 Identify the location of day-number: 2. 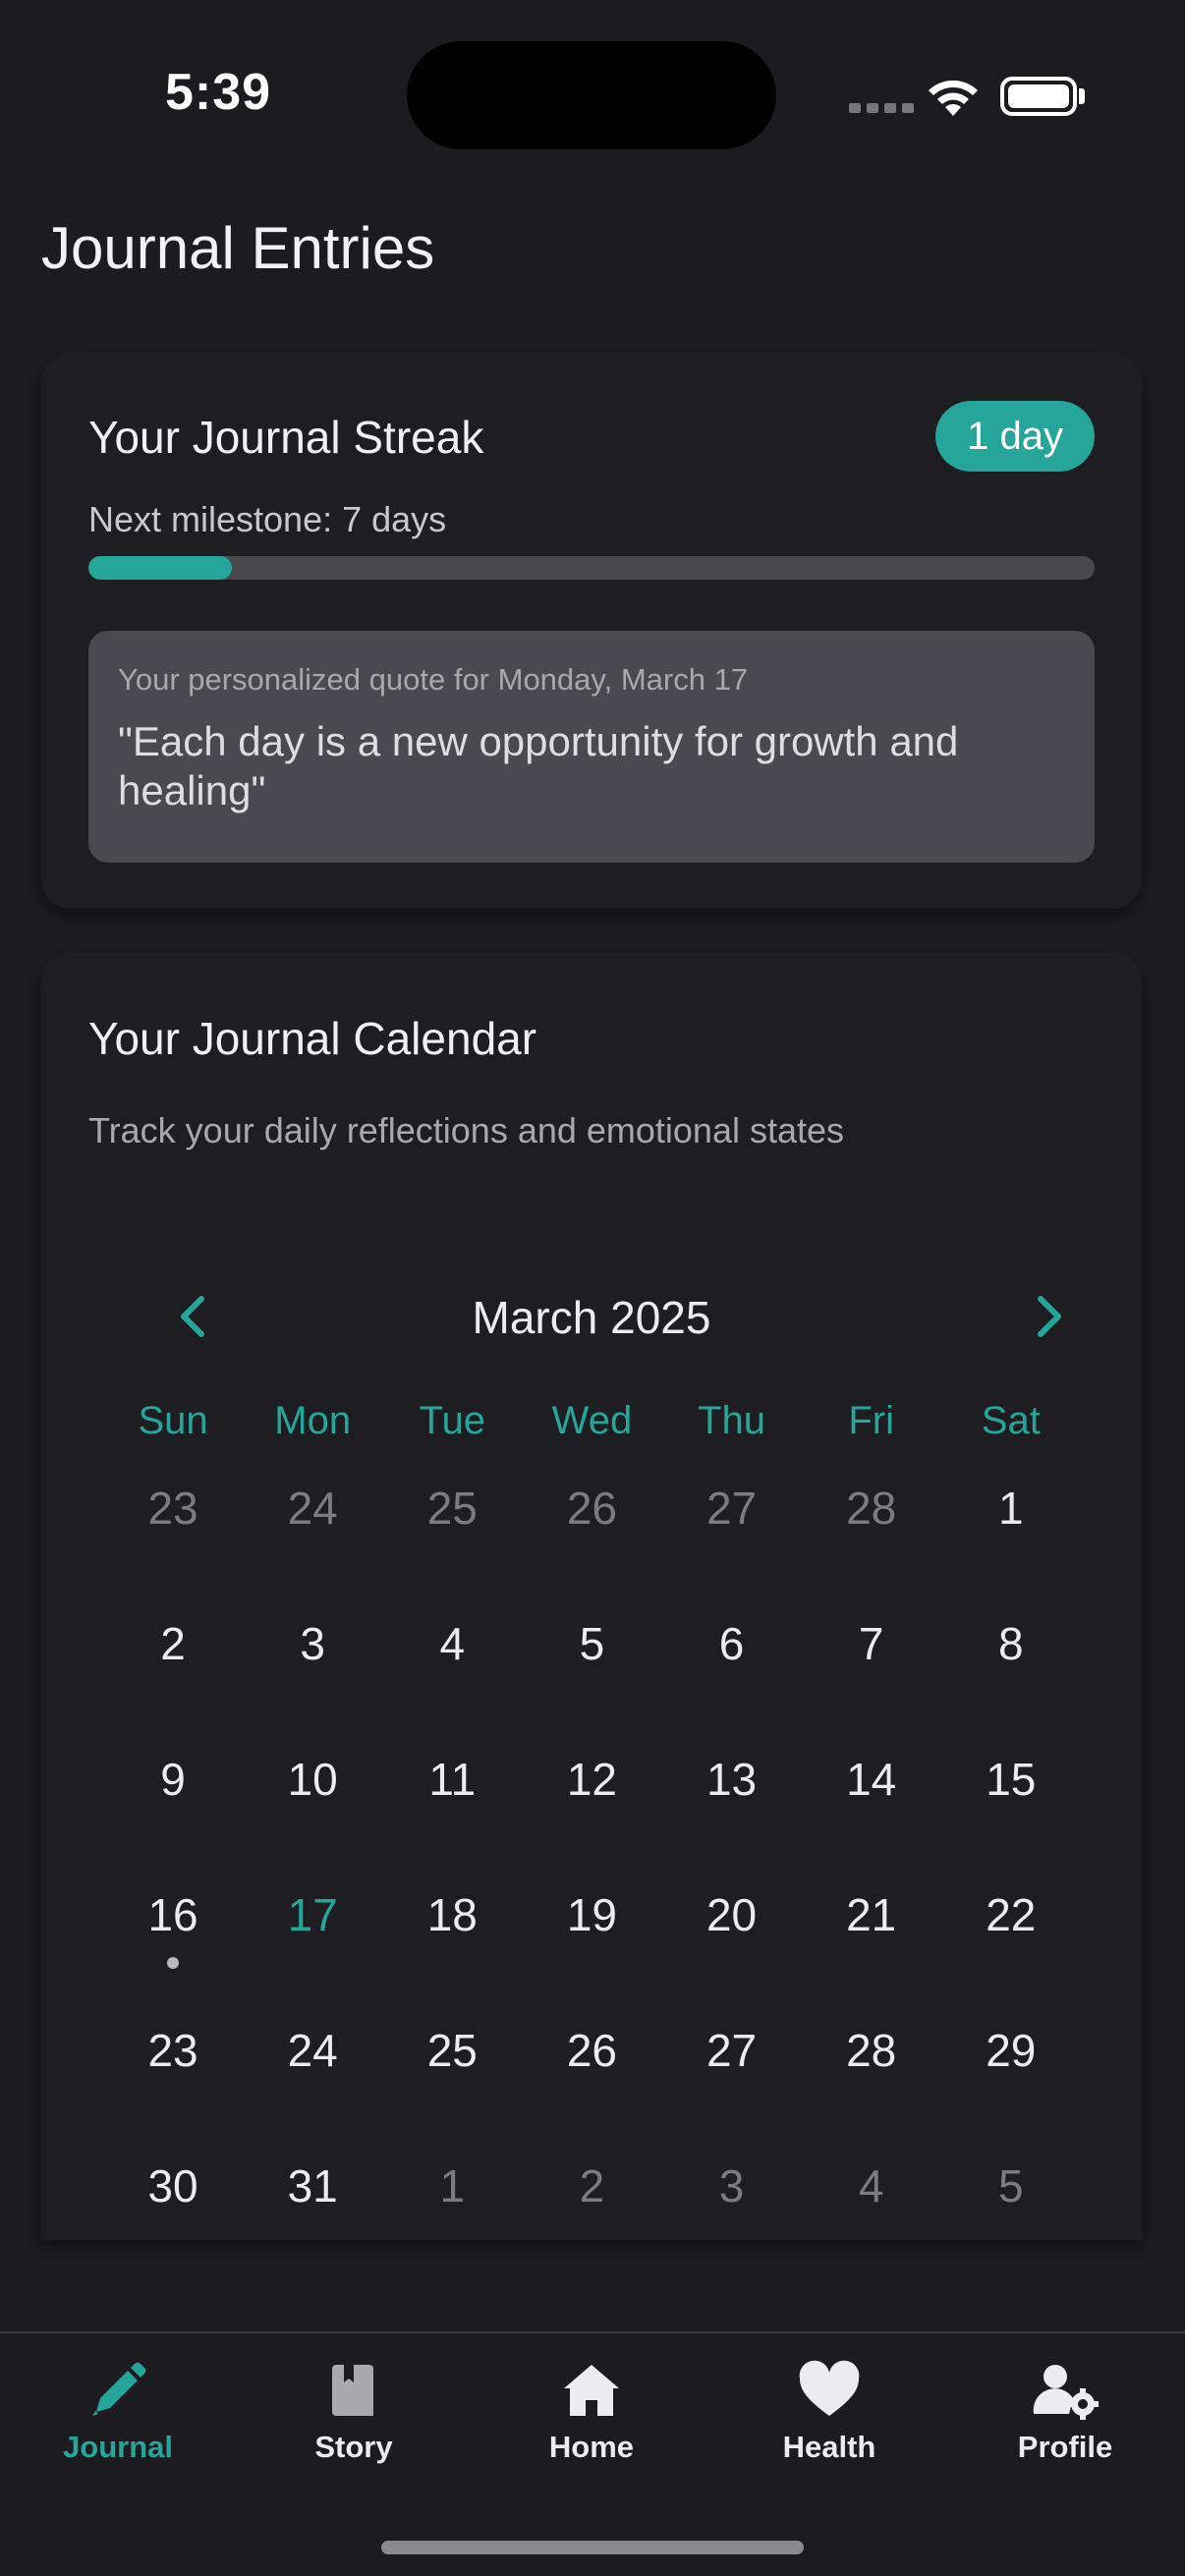
(592, 2186).